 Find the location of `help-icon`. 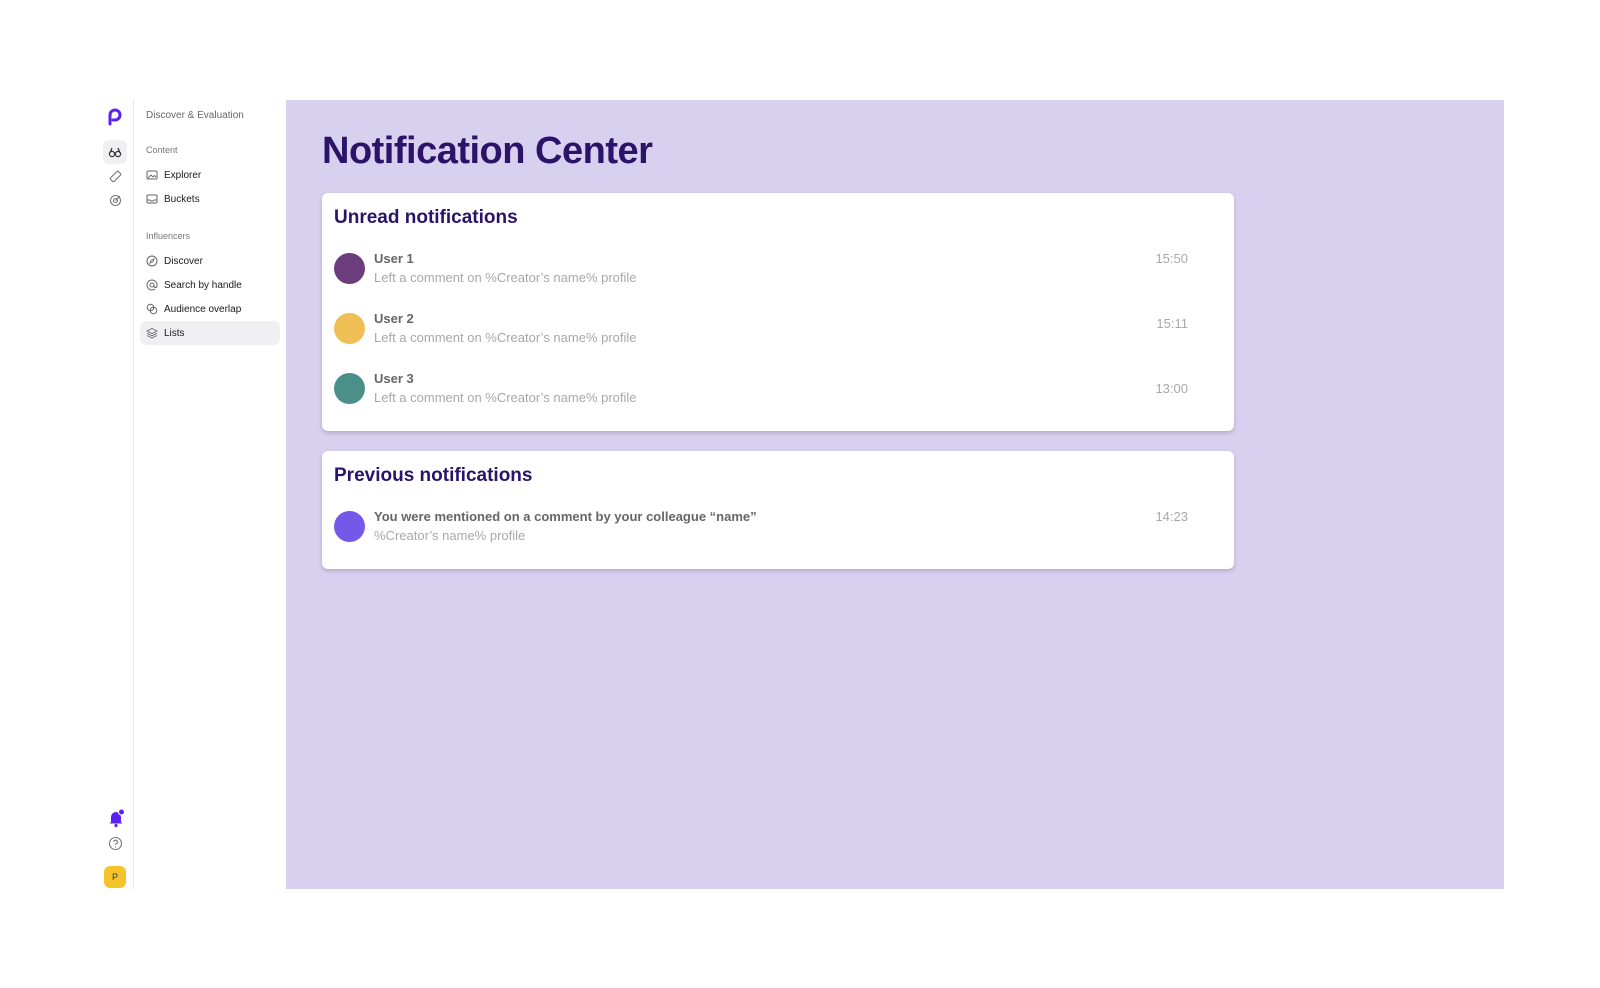

help-icon is located at coordinates (115, 843).